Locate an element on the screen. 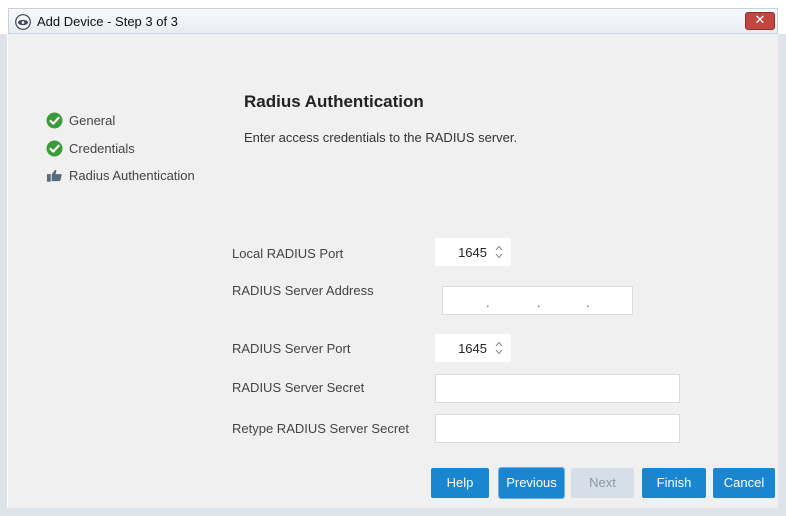  local-radius-port-value: 1645 is located at coordinates (472, 252).